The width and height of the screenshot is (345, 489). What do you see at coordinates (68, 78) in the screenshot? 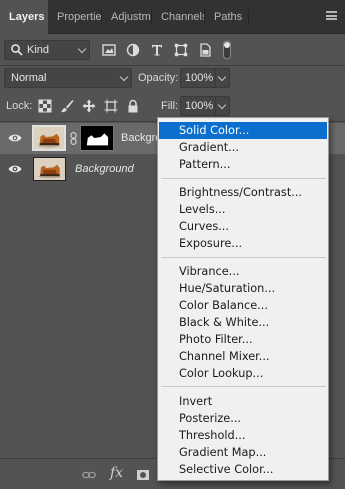
I see `blend-mode-select: Normal` at bounding box center [68, 78].